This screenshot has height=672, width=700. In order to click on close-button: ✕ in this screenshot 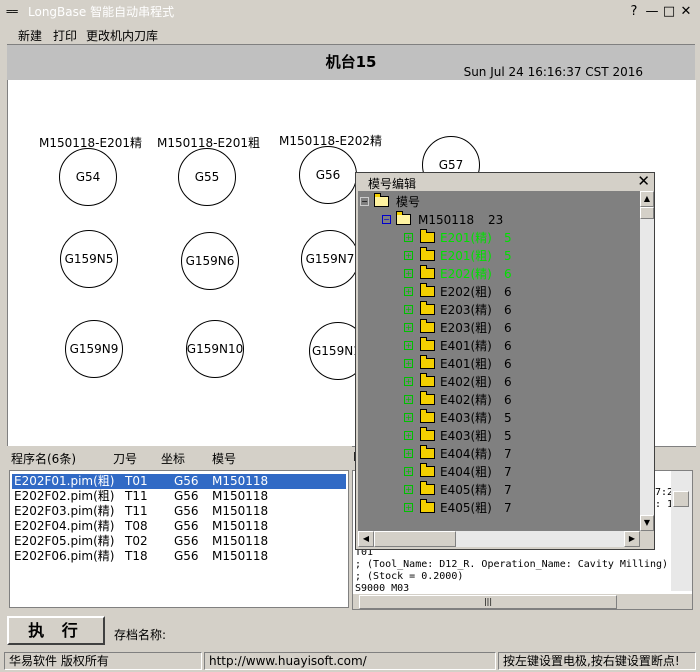, I will do `click(686, 12)`.